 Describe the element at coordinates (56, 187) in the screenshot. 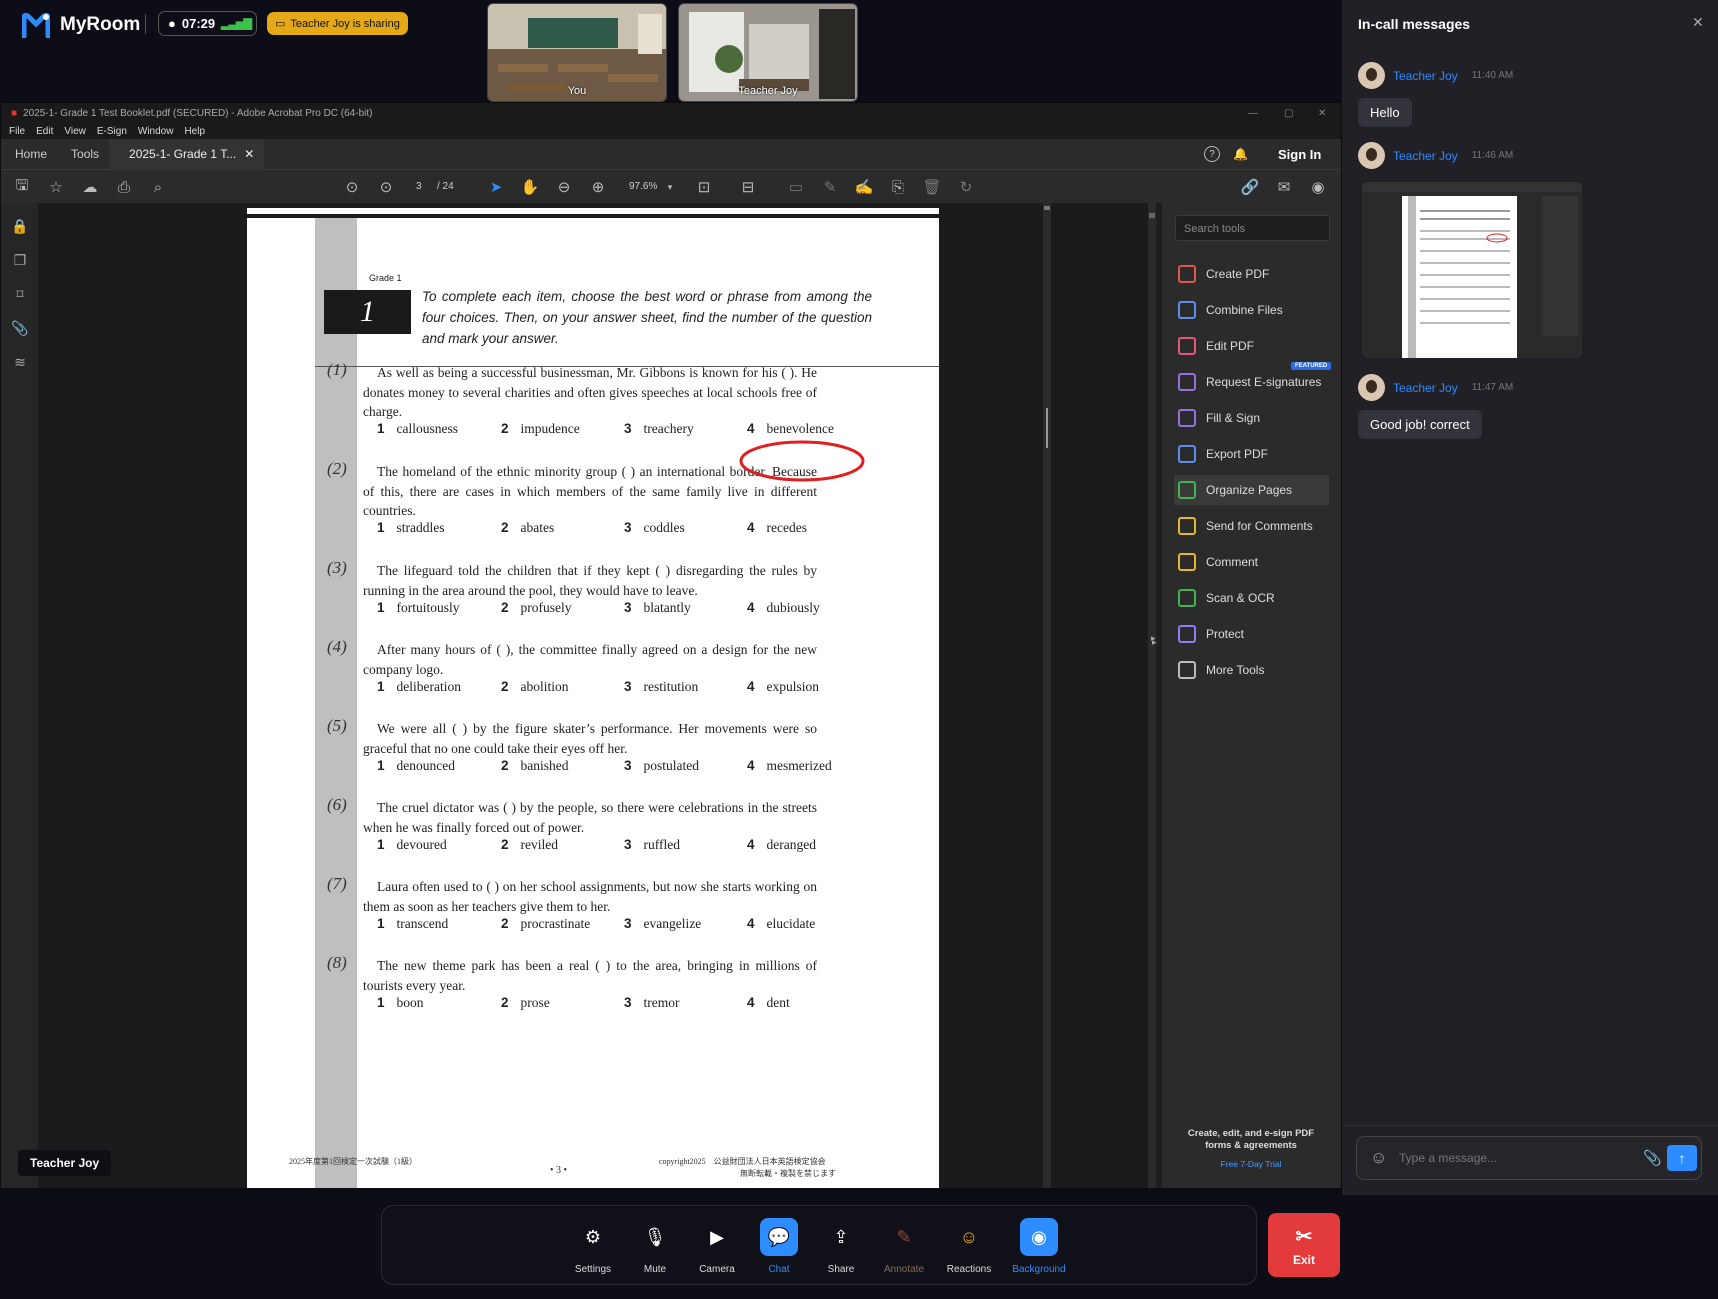

I see `star-icon: ☆` at that location.